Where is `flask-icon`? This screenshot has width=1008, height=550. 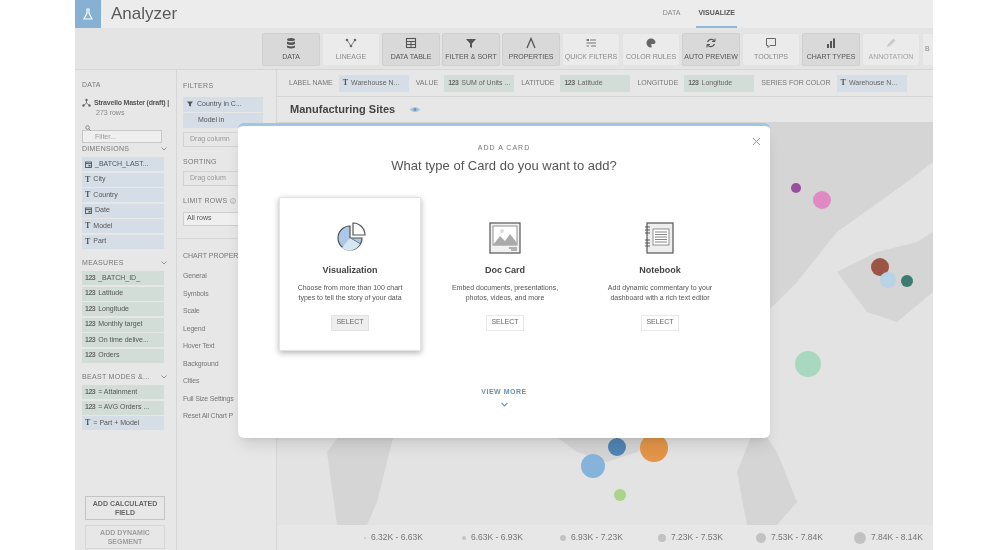 flask-icon is located at coordinates (88, 14).